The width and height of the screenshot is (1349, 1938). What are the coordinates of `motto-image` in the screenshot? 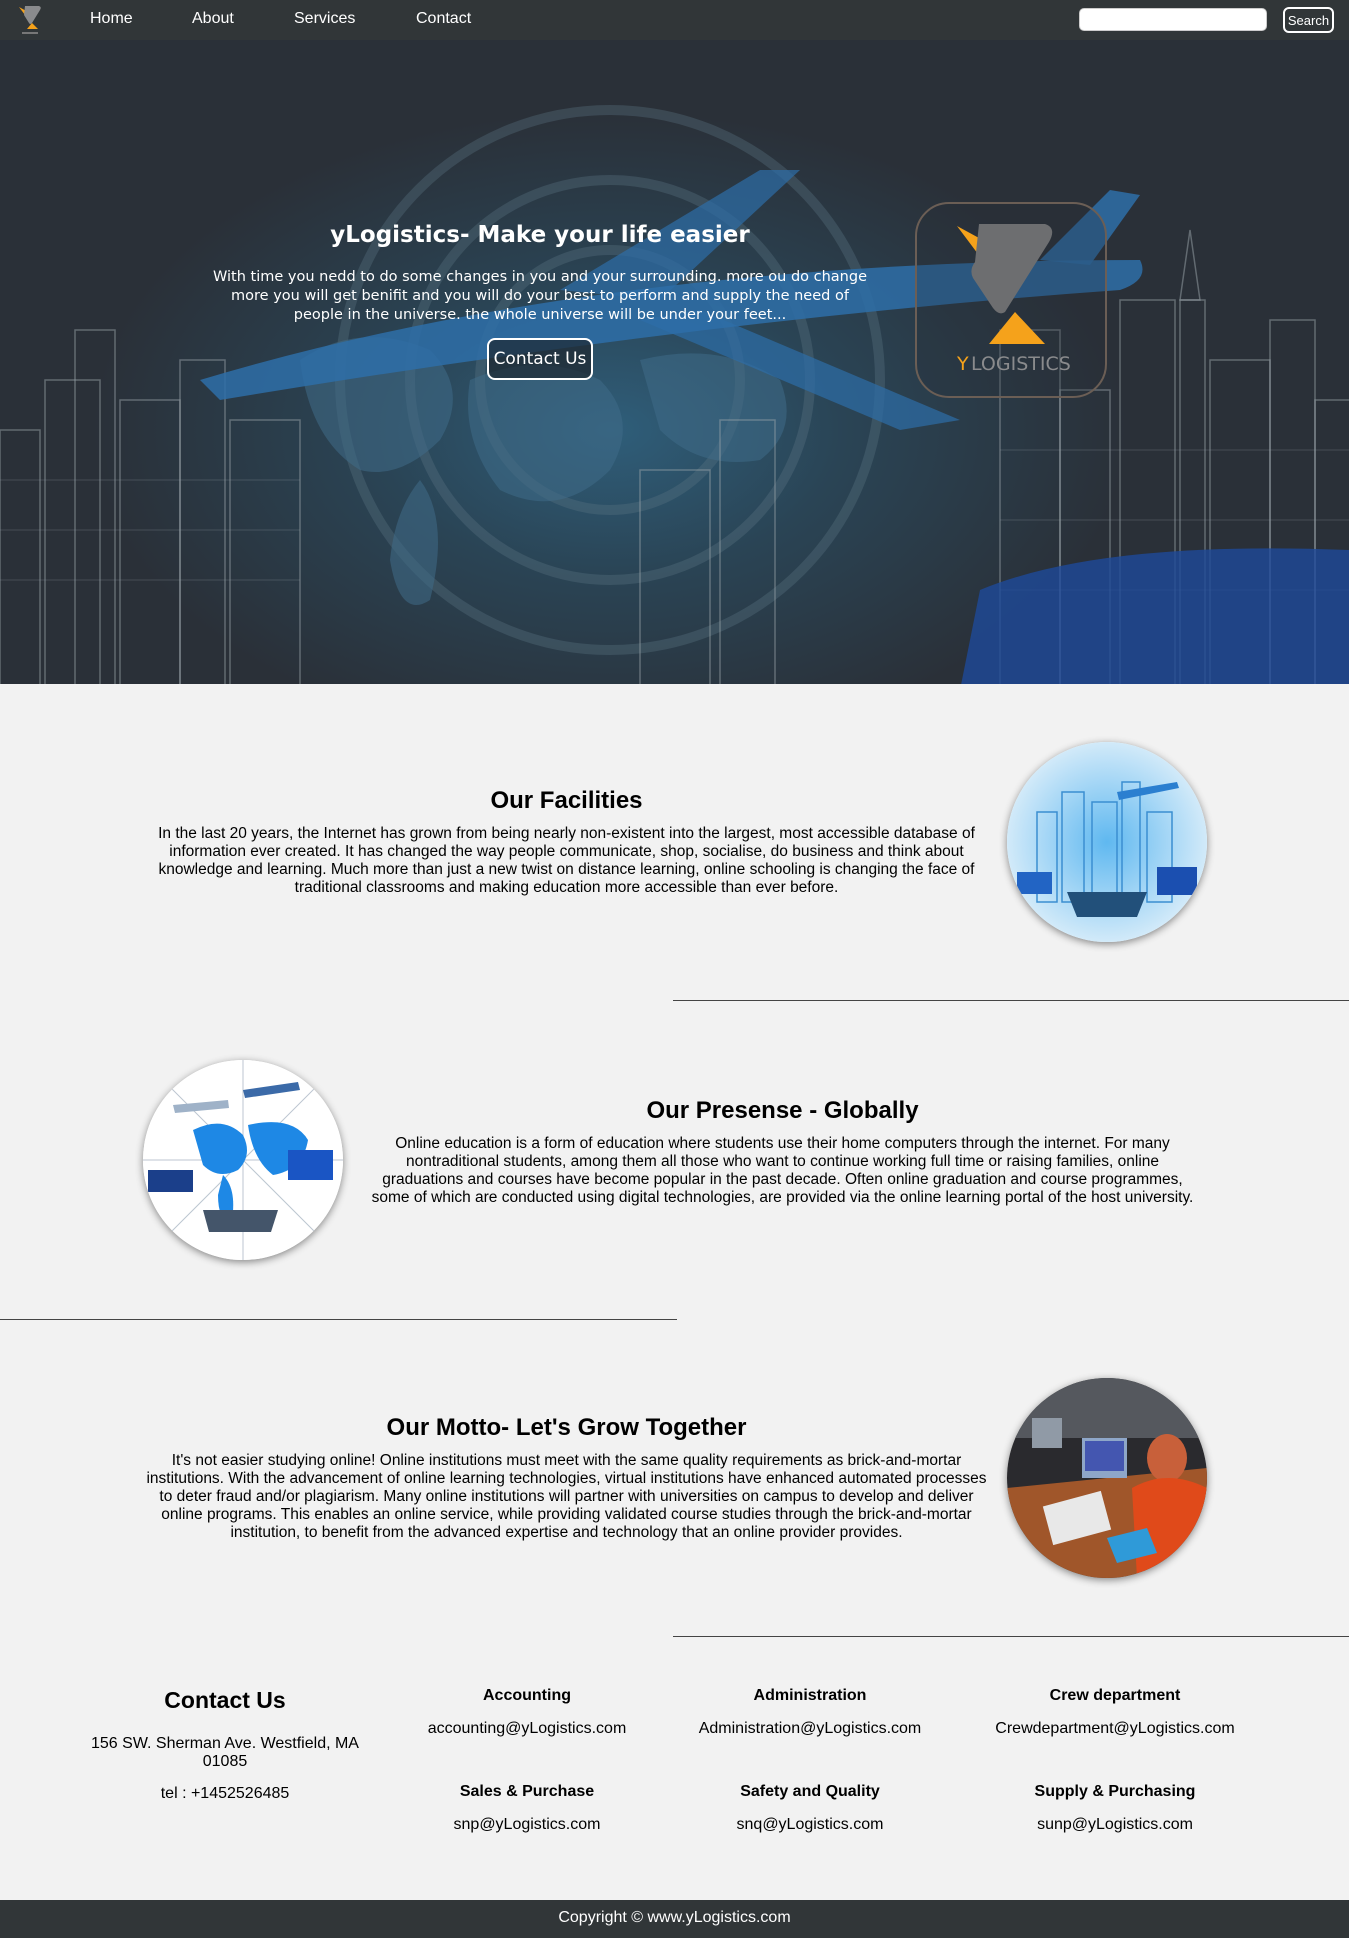 It's located at (1107, 1478).